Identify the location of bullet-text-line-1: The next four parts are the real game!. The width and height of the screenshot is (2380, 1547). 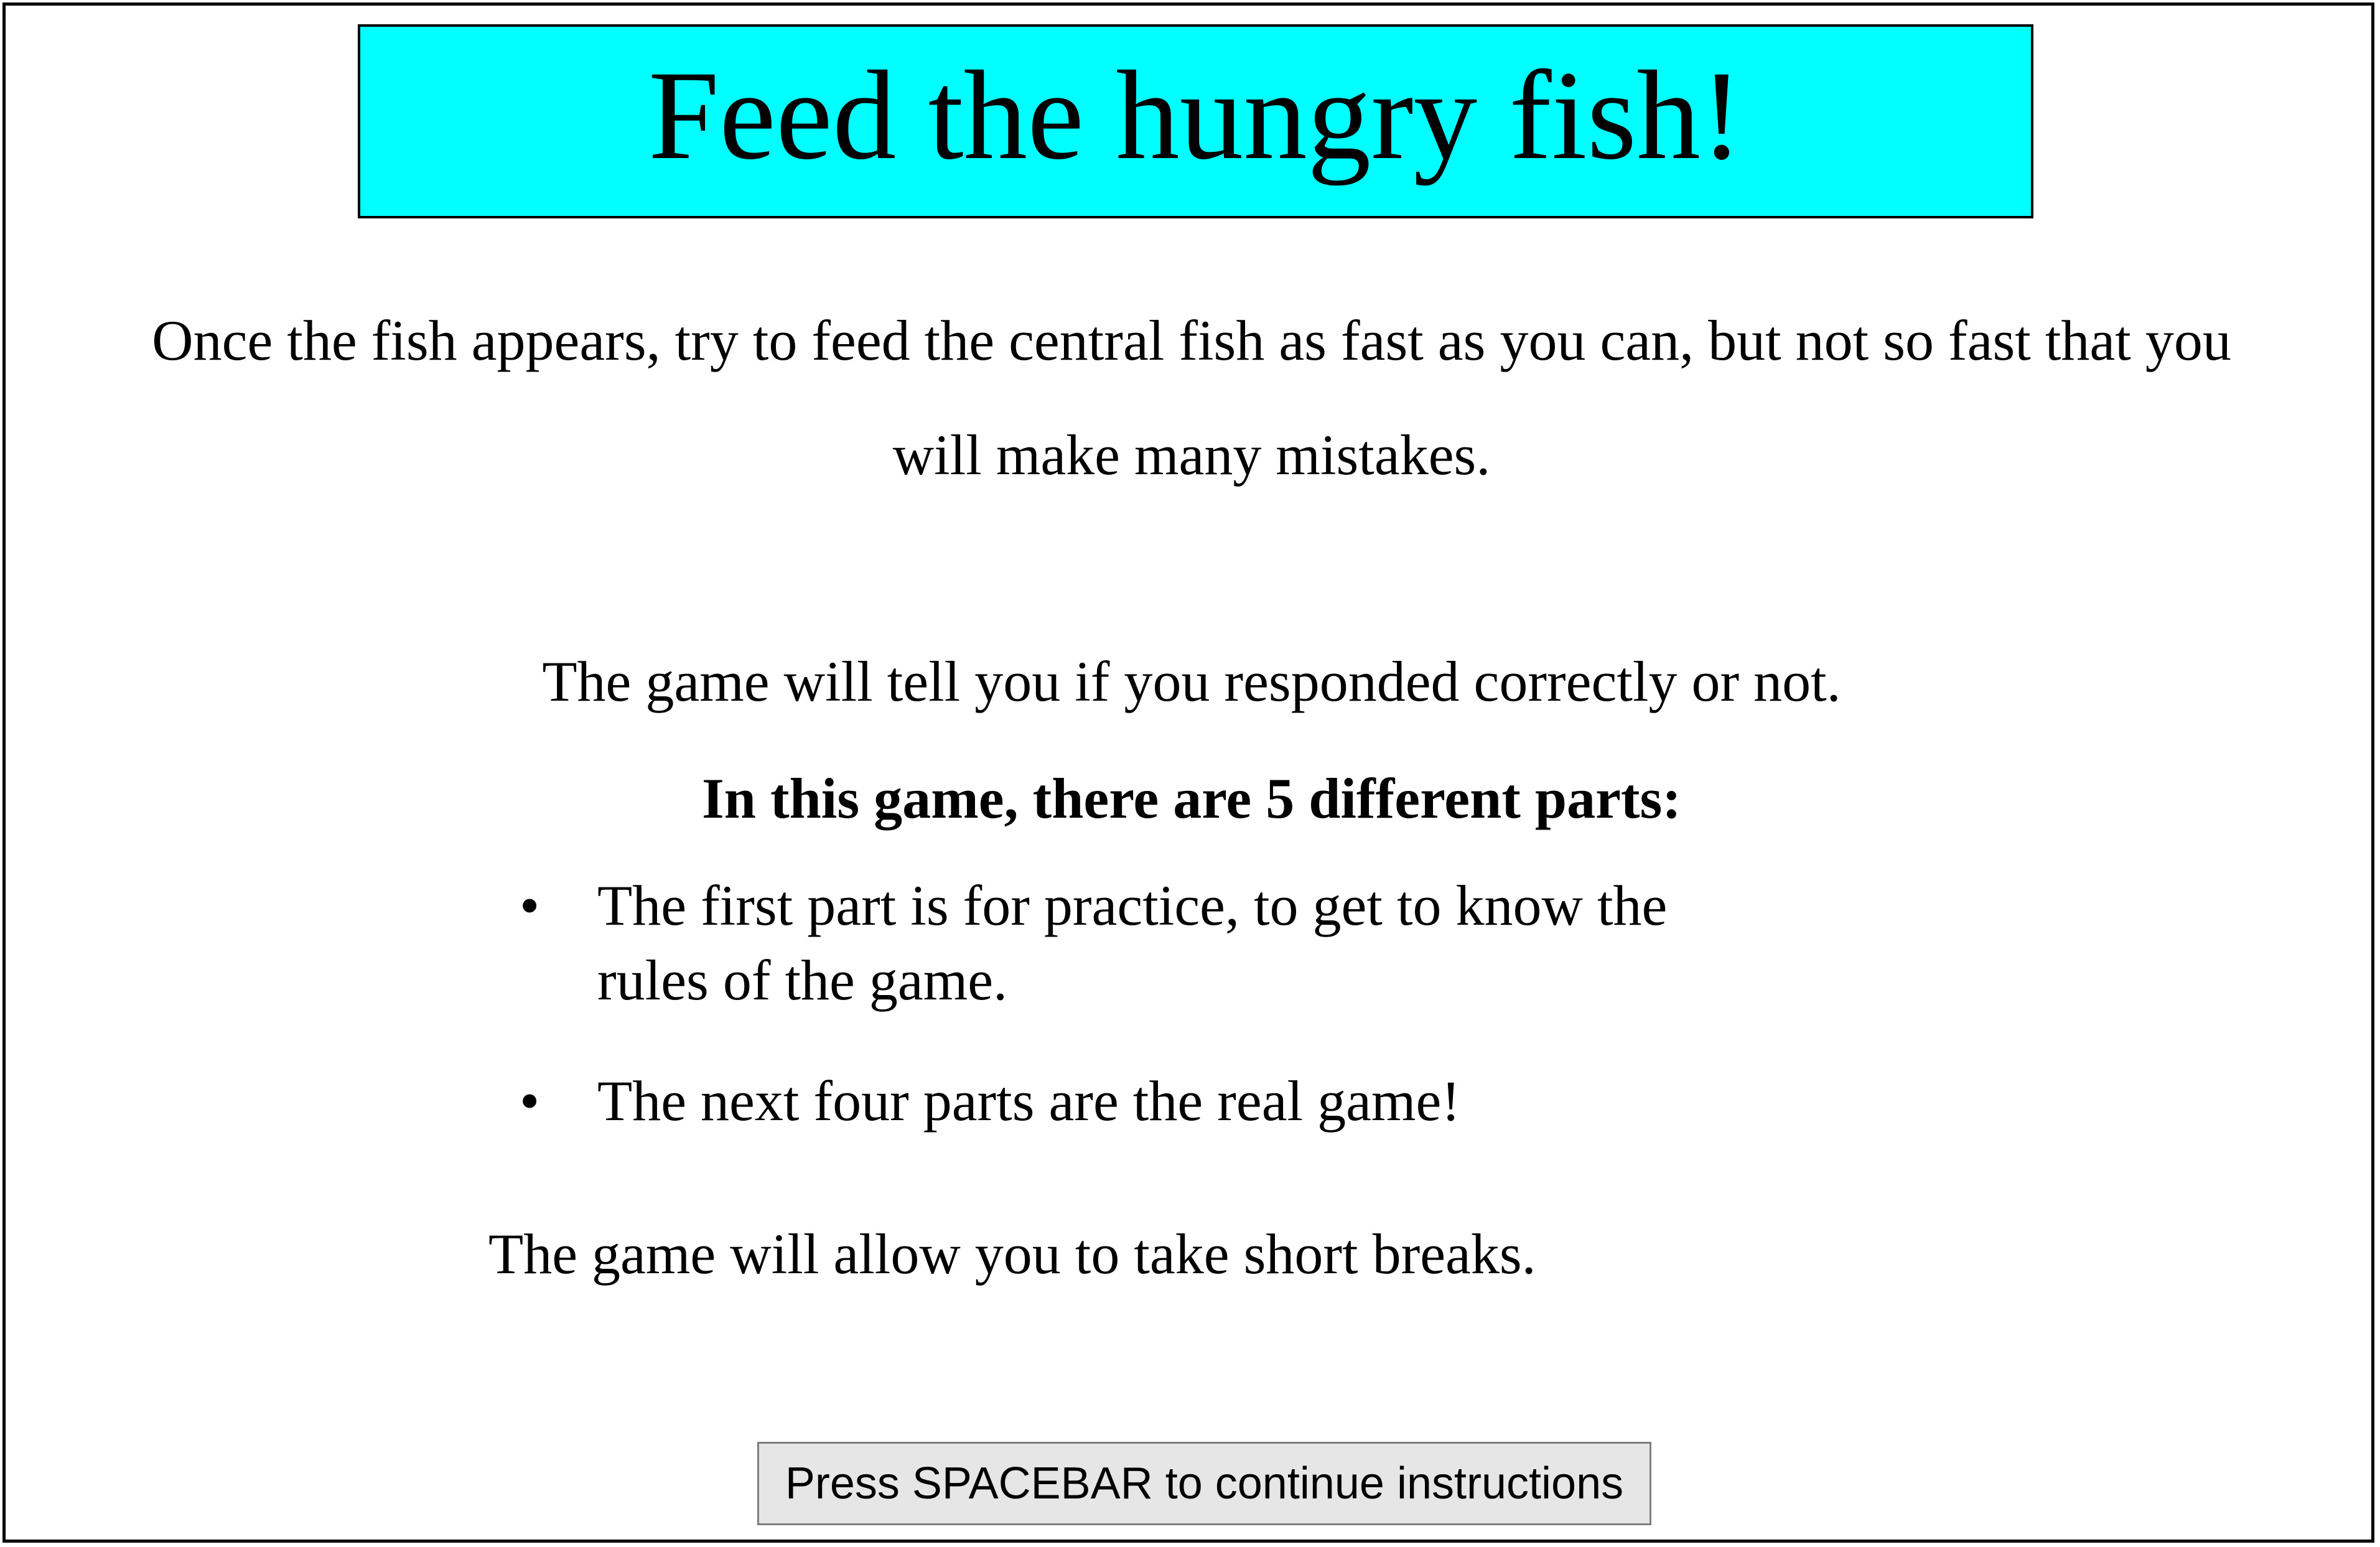
(1028, 1101).